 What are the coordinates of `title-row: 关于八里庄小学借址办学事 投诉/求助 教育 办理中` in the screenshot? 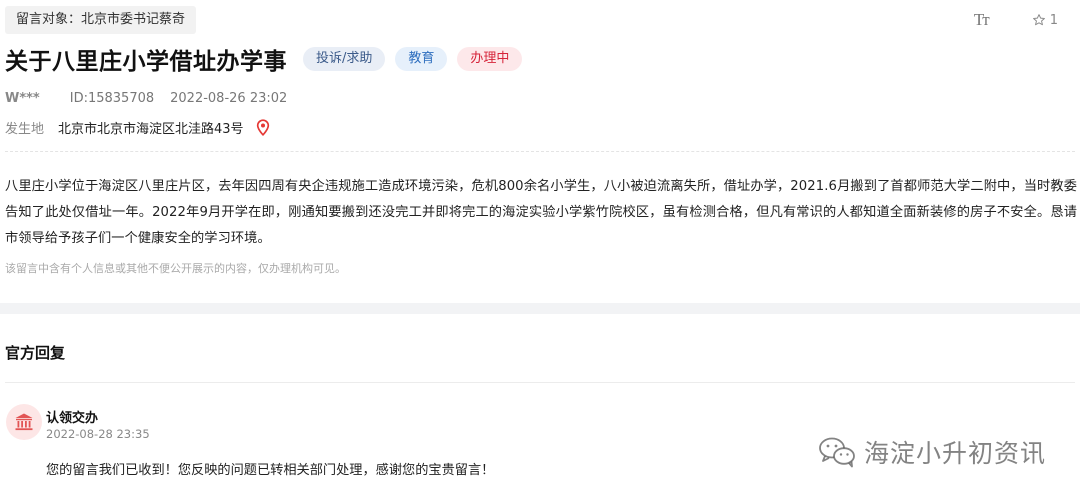 It's located at (264, 59).